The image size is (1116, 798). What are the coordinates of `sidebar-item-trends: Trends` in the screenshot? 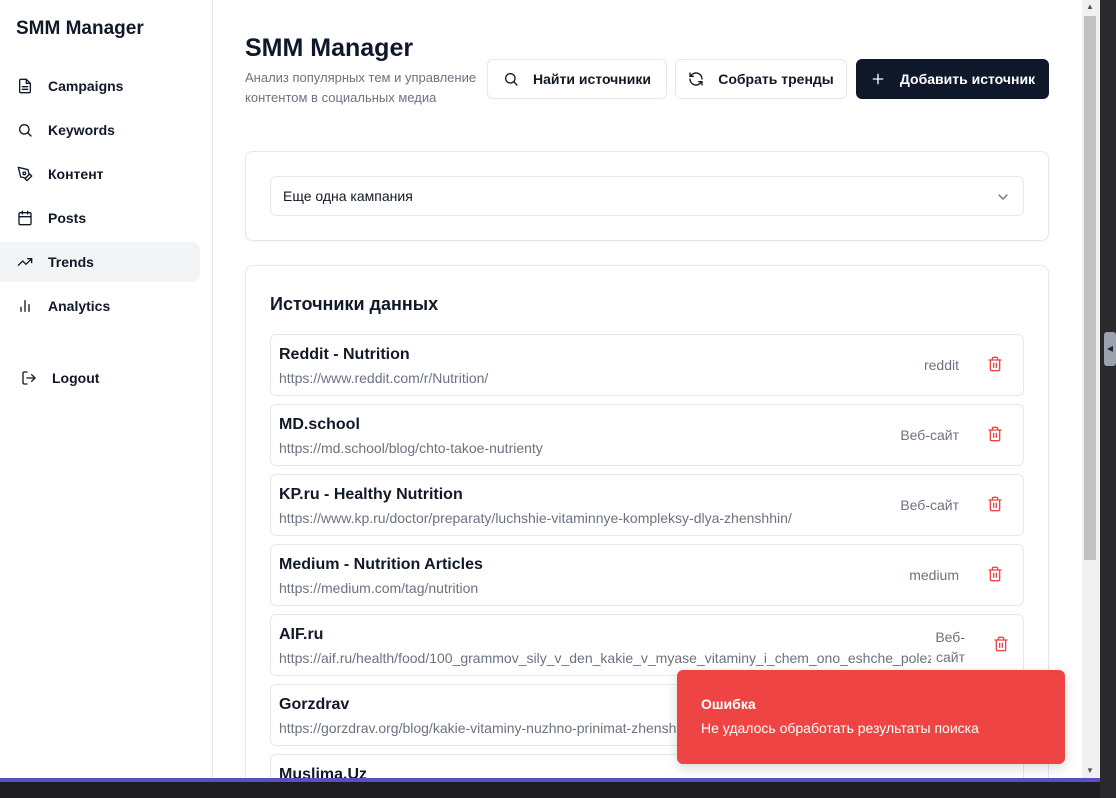 It's located at (100, 262).